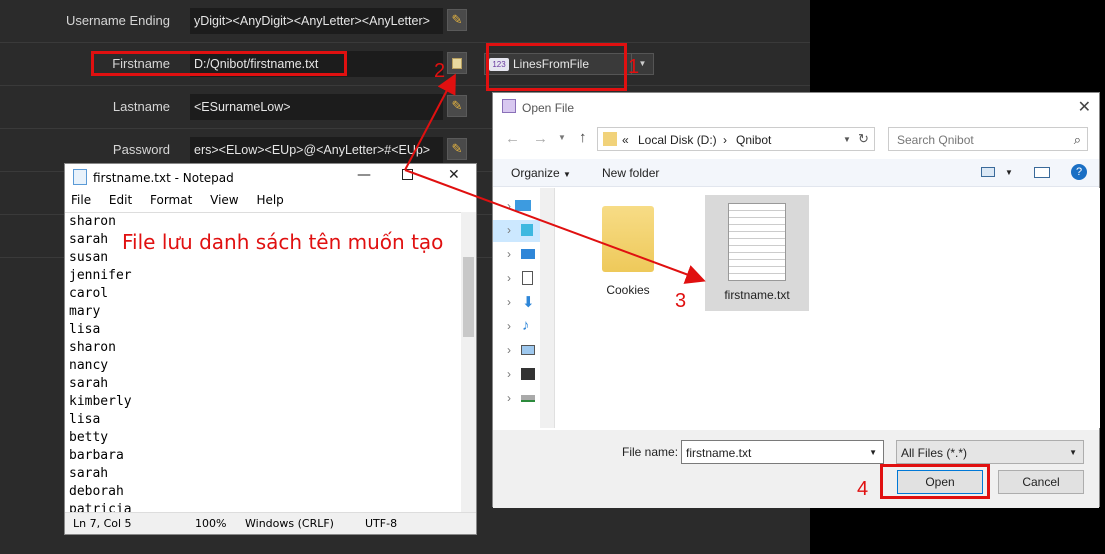  I want to click on status-zoom: 100%, so click(211, 523).